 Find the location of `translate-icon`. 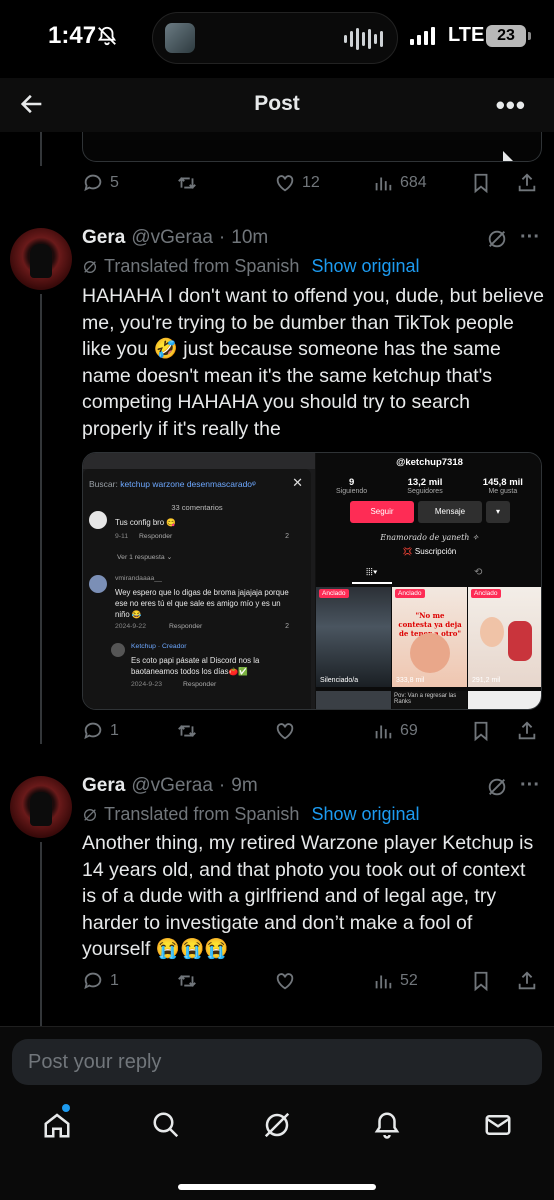

translate-icon is located at coordinates (90, 814).